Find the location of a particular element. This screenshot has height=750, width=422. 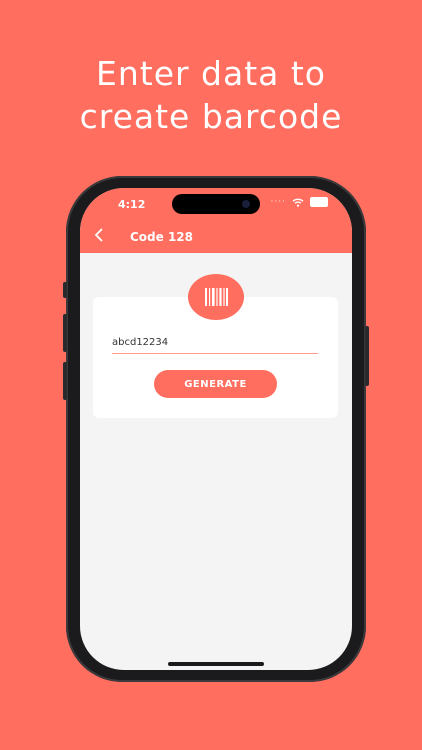

barcode-data-input is located at coordinates (215, 343).